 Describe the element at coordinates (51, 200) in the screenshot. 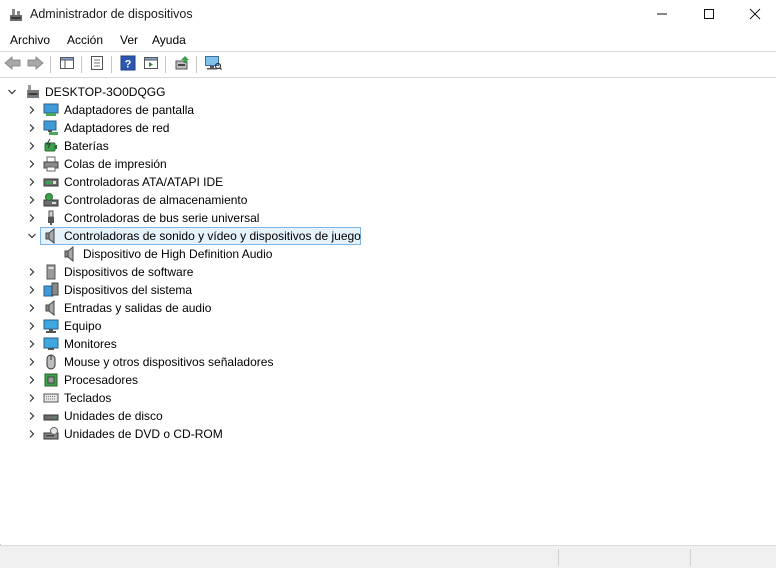

I see `storage-controller-icon` at that location.